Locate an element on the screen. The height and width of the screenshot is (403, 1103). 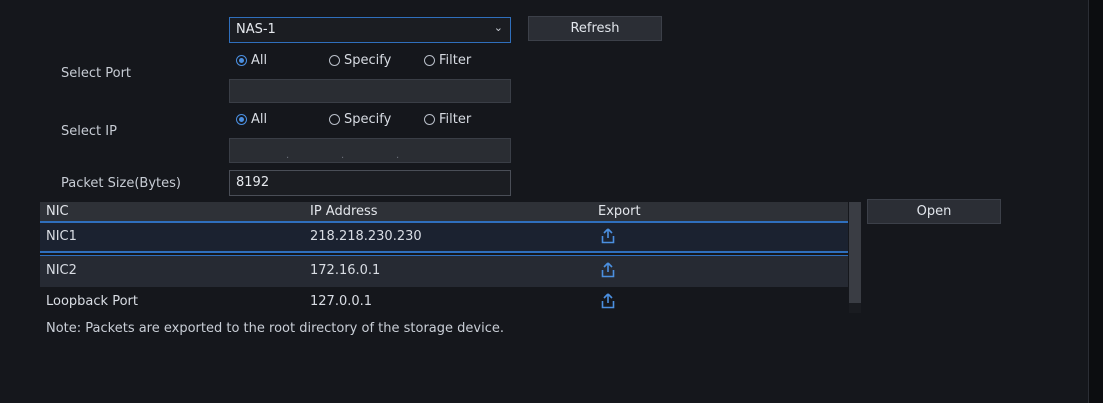
select-port-label: Select Port is located at coordinates (96, 73).